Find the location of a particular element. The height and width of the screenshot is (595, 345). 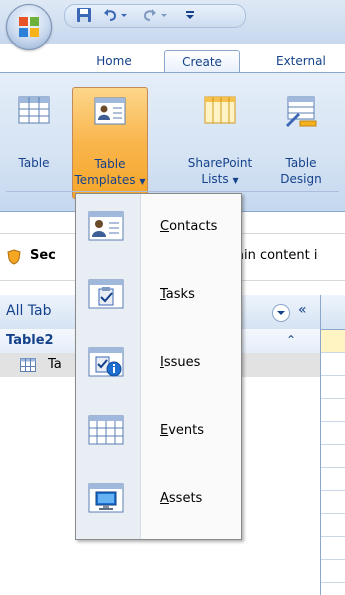

tab-external-data: External is located at coordinates (310, 61).